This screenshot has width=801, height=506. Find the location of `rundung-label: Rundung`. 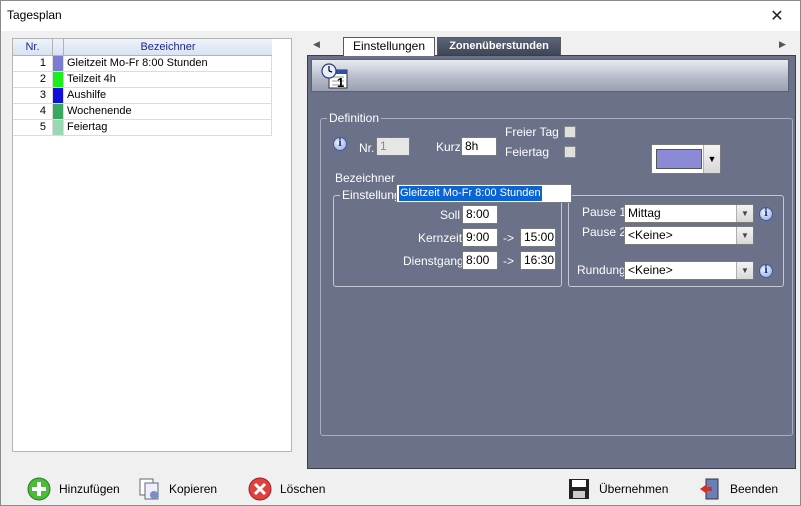

rundung-label: Rundung is located at coordinates (601, 270).